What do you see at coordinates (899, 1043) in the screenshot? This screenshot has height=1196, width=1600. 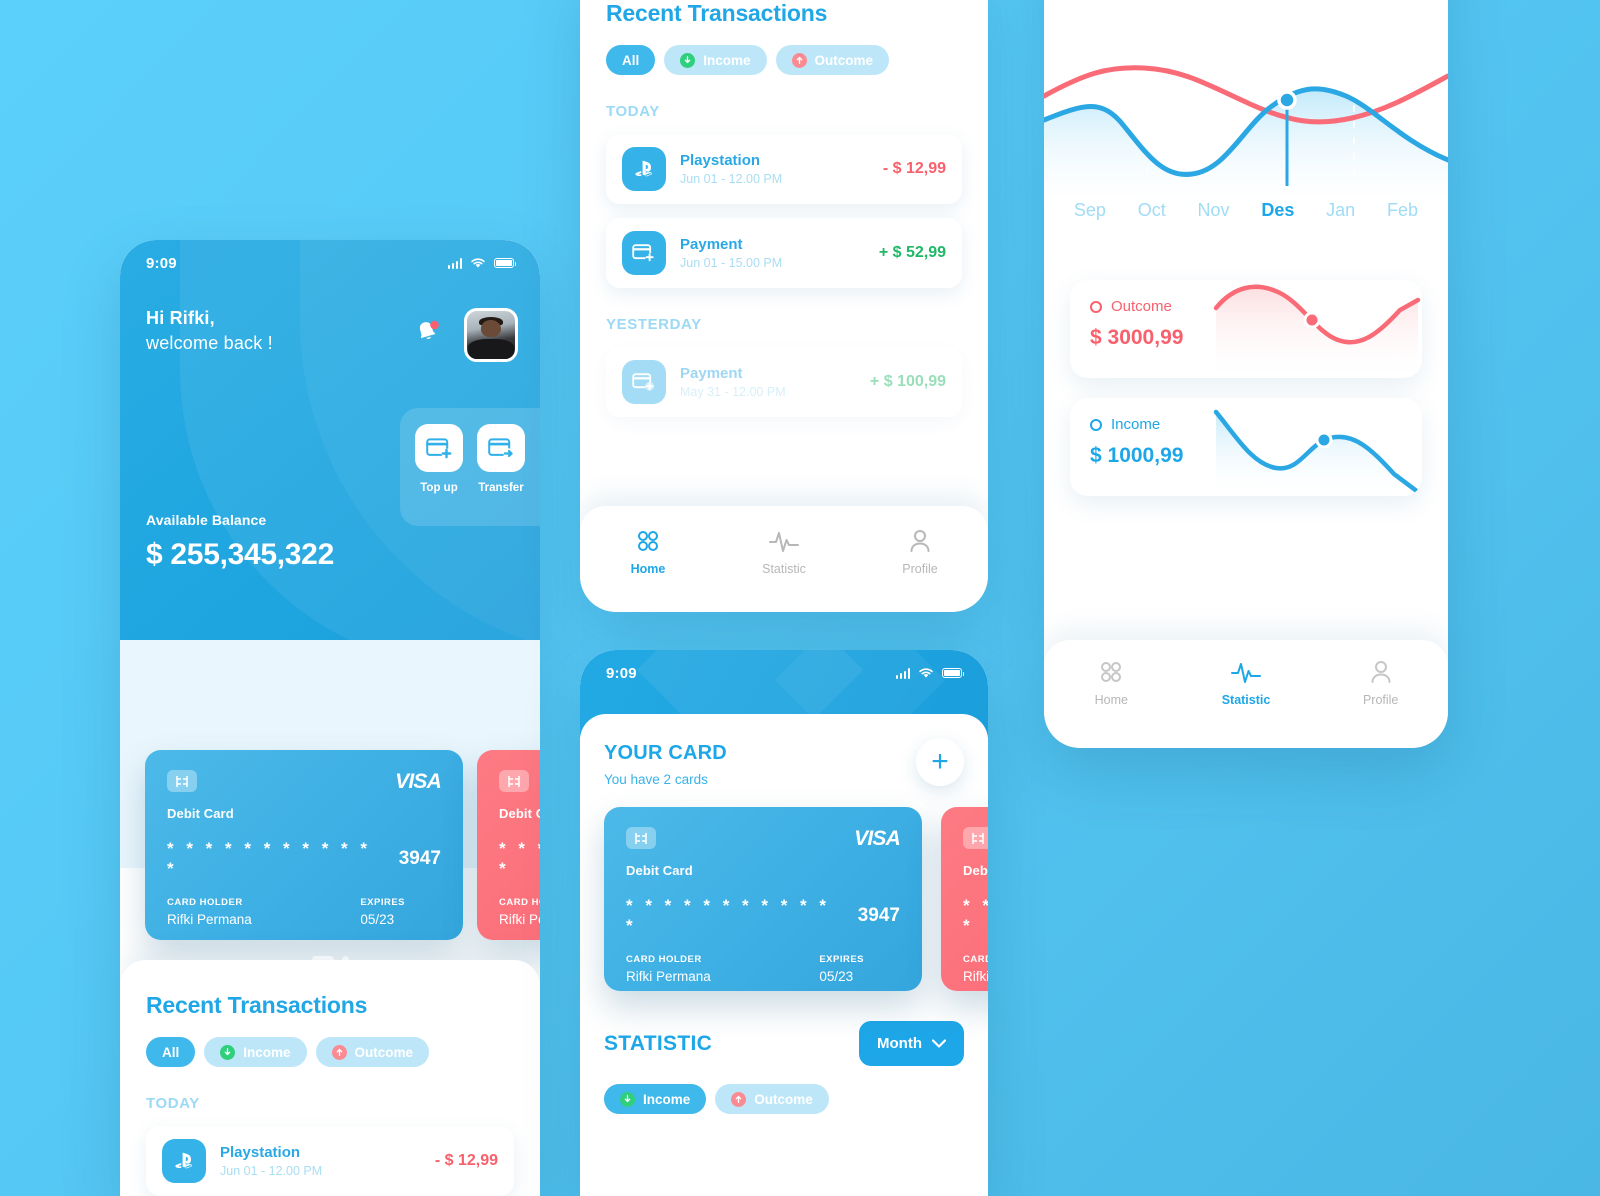 I see `period-label: Month` at bounding box center [899, 1043].